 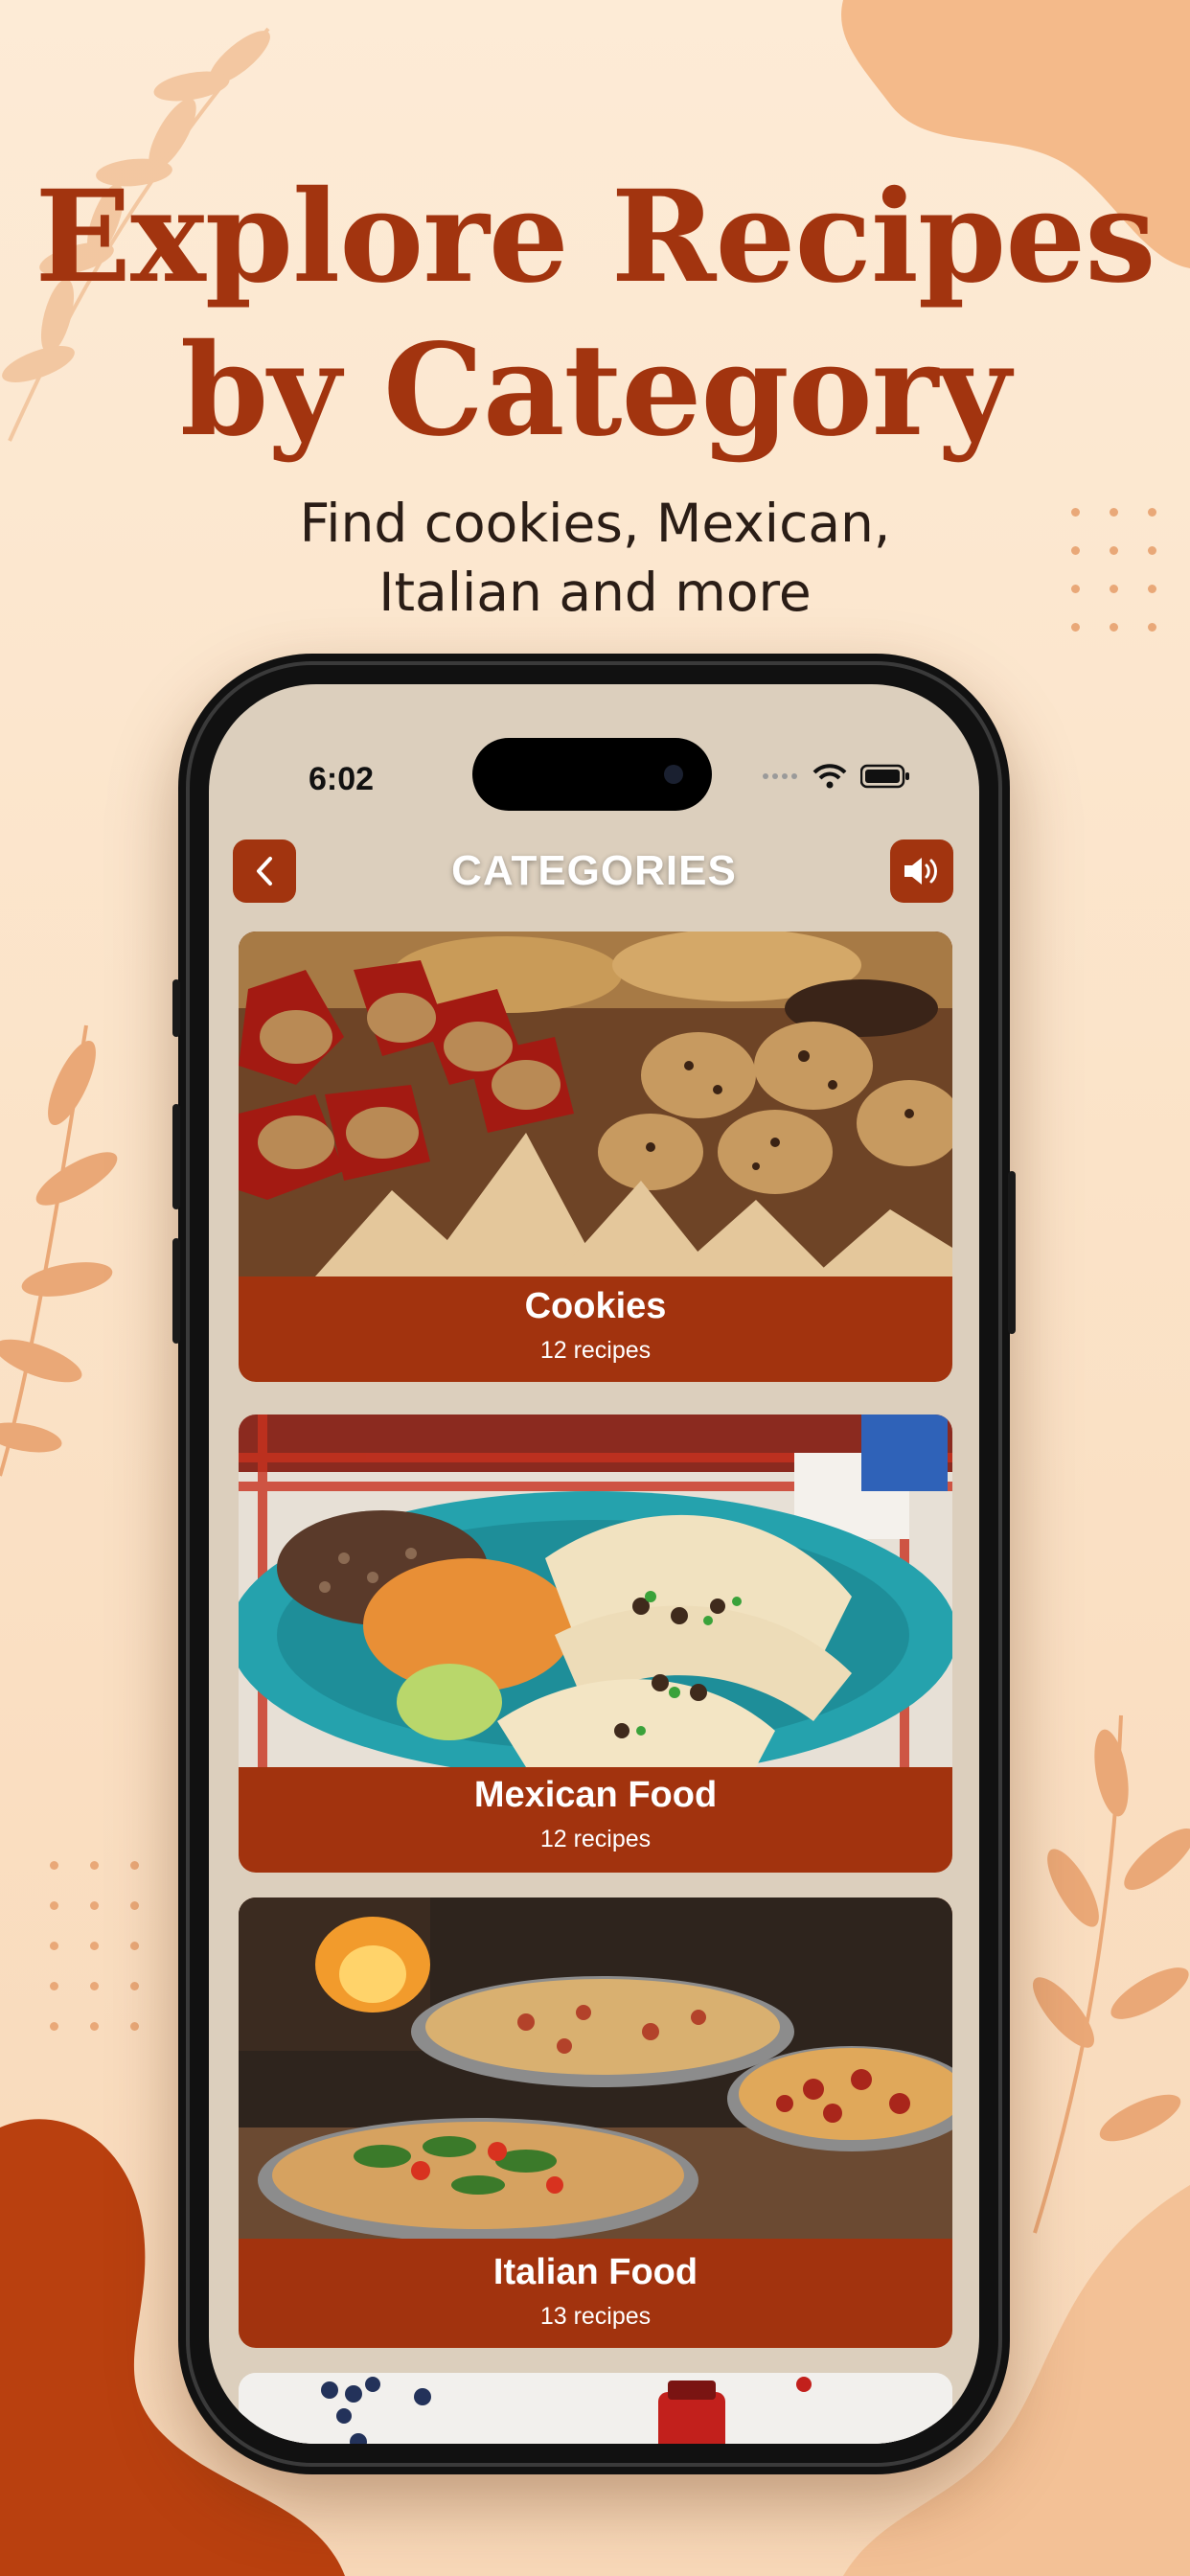 I want to click on leaf-decoration-right, so click(x=1111, y=1974).